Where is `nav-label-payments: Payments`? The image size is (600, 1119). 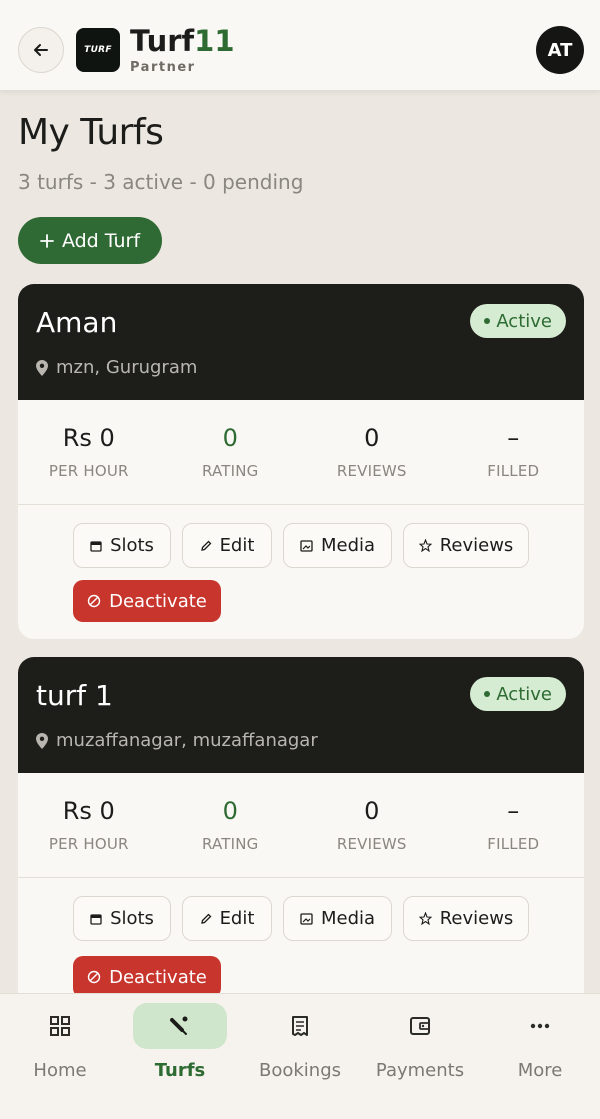 nav-label-payments: Payments is located at coordinates (420, 1070).